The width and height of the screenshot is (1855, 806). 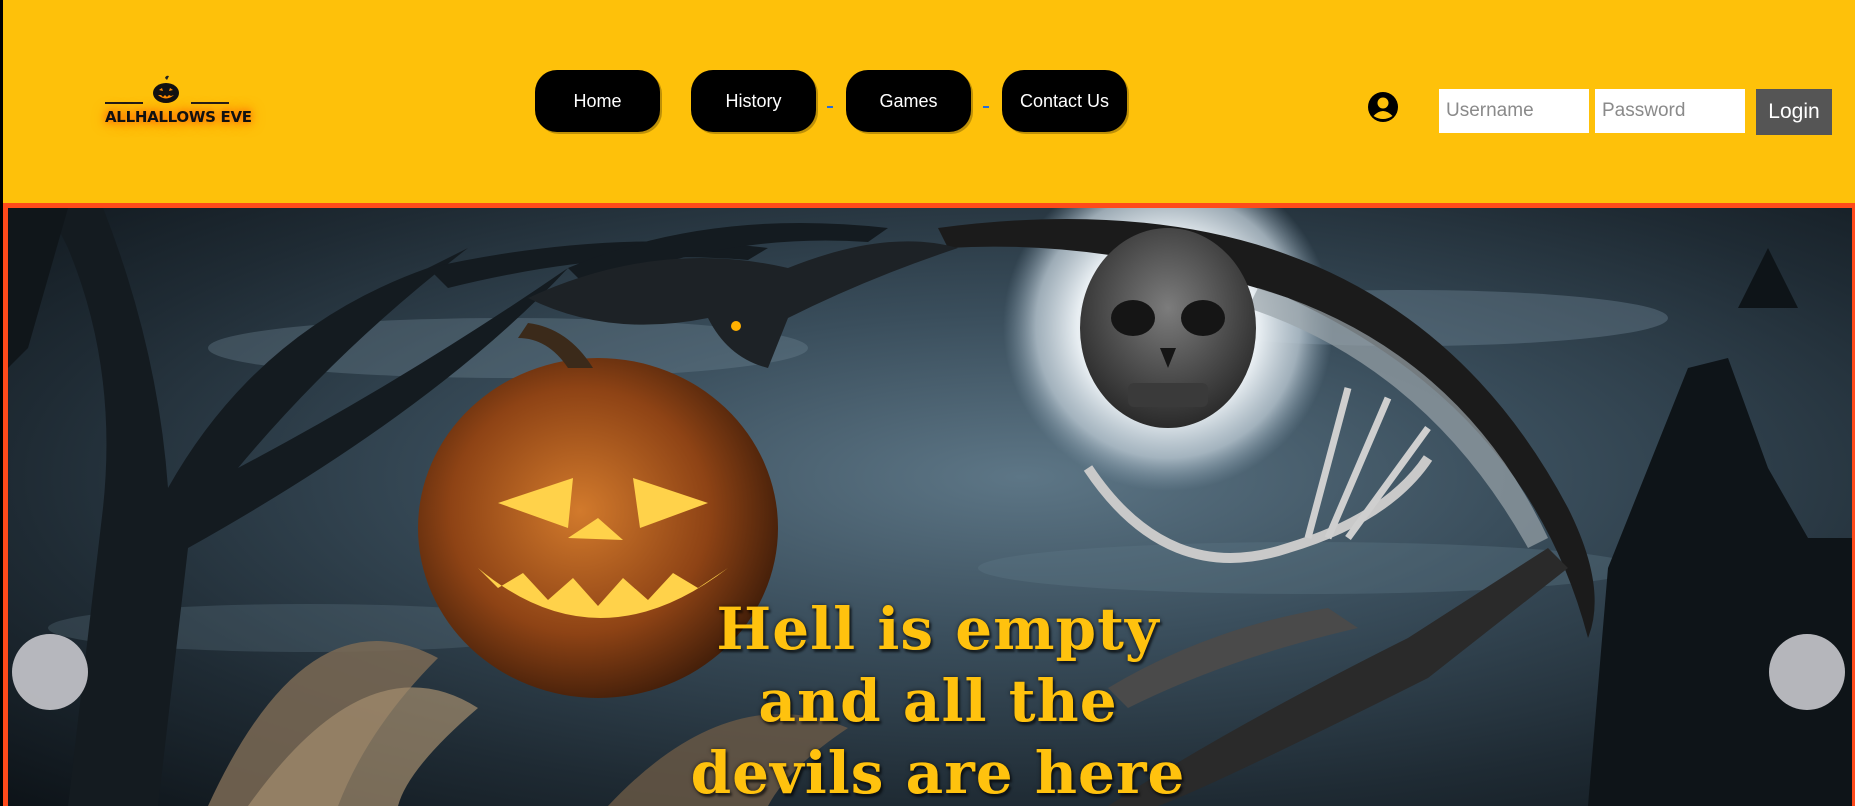 What do you see at coordinates (753, 101) in the screenshot?
I see `nav-history-button: History` at bounding box center [753, 101].